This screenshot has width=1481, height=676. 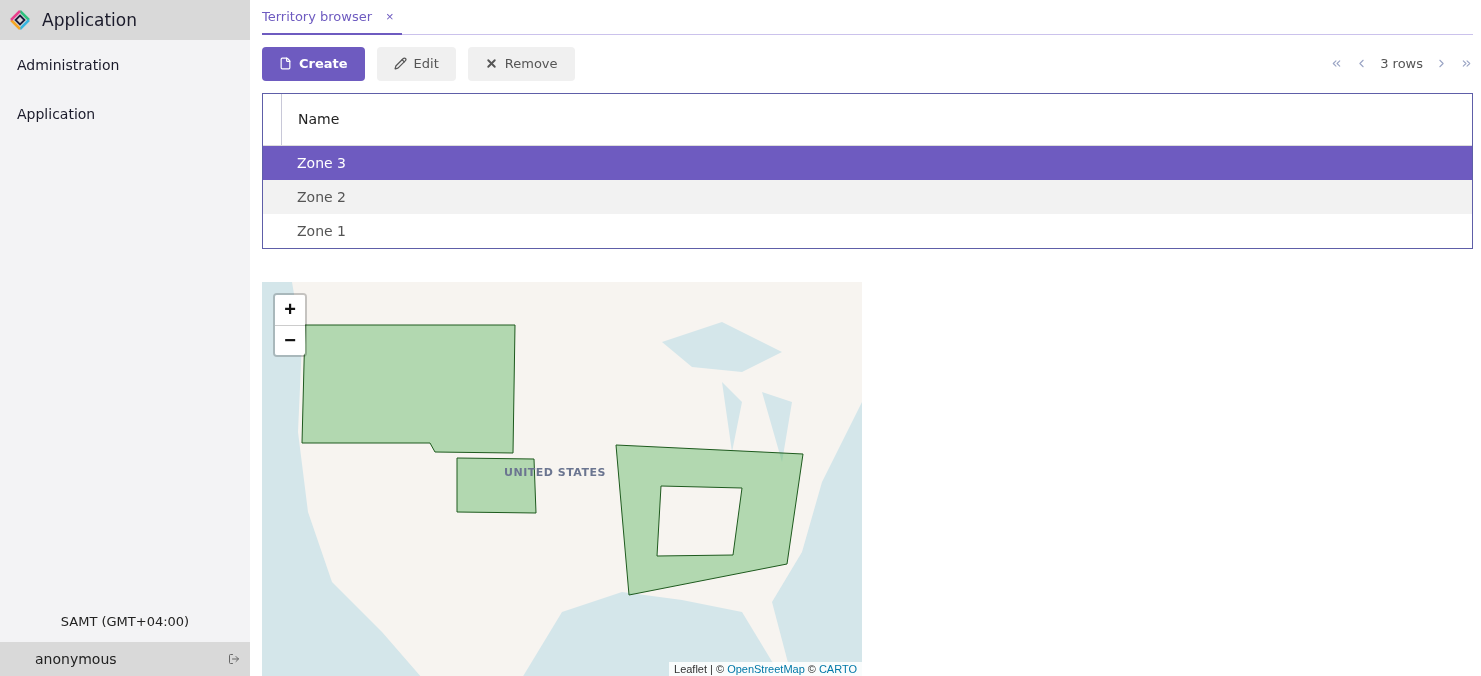 I want to click on nav-item: Application, so click(x=125, y=113).